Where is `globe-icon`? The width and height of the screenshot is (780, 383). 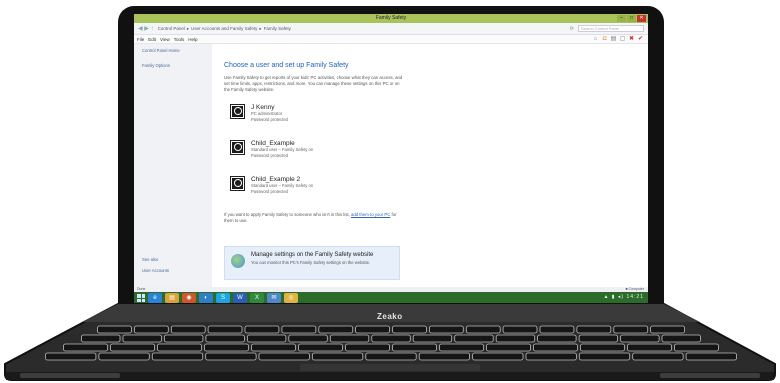 globe-icon is located at coordinates (238, 261).